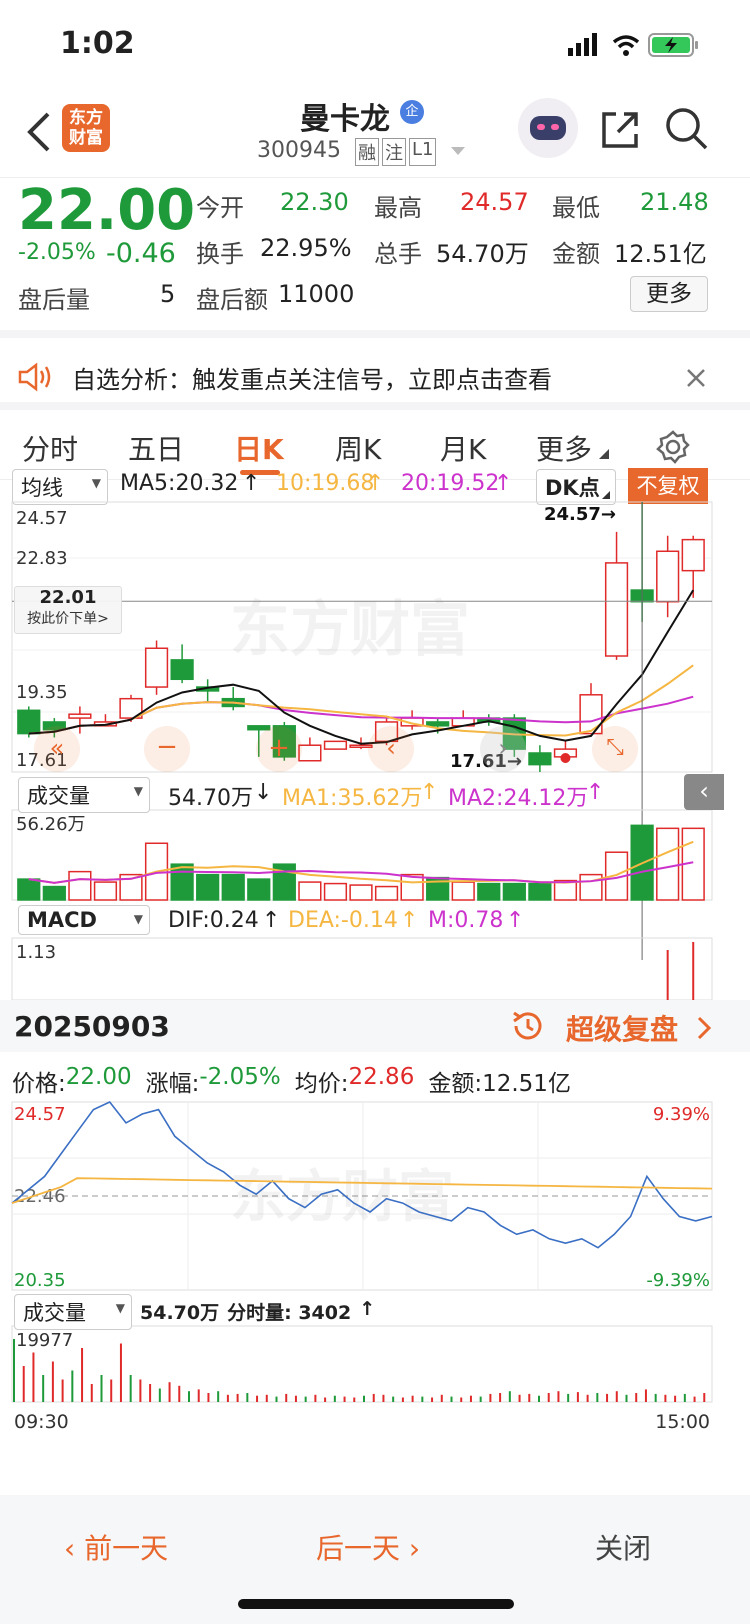 The width and height of the screenshot is (750, 1624). What do you see at coordinates (673, 447) in the screenshot?
I see `settings-gear-icon` at bounding box center [673, 447].